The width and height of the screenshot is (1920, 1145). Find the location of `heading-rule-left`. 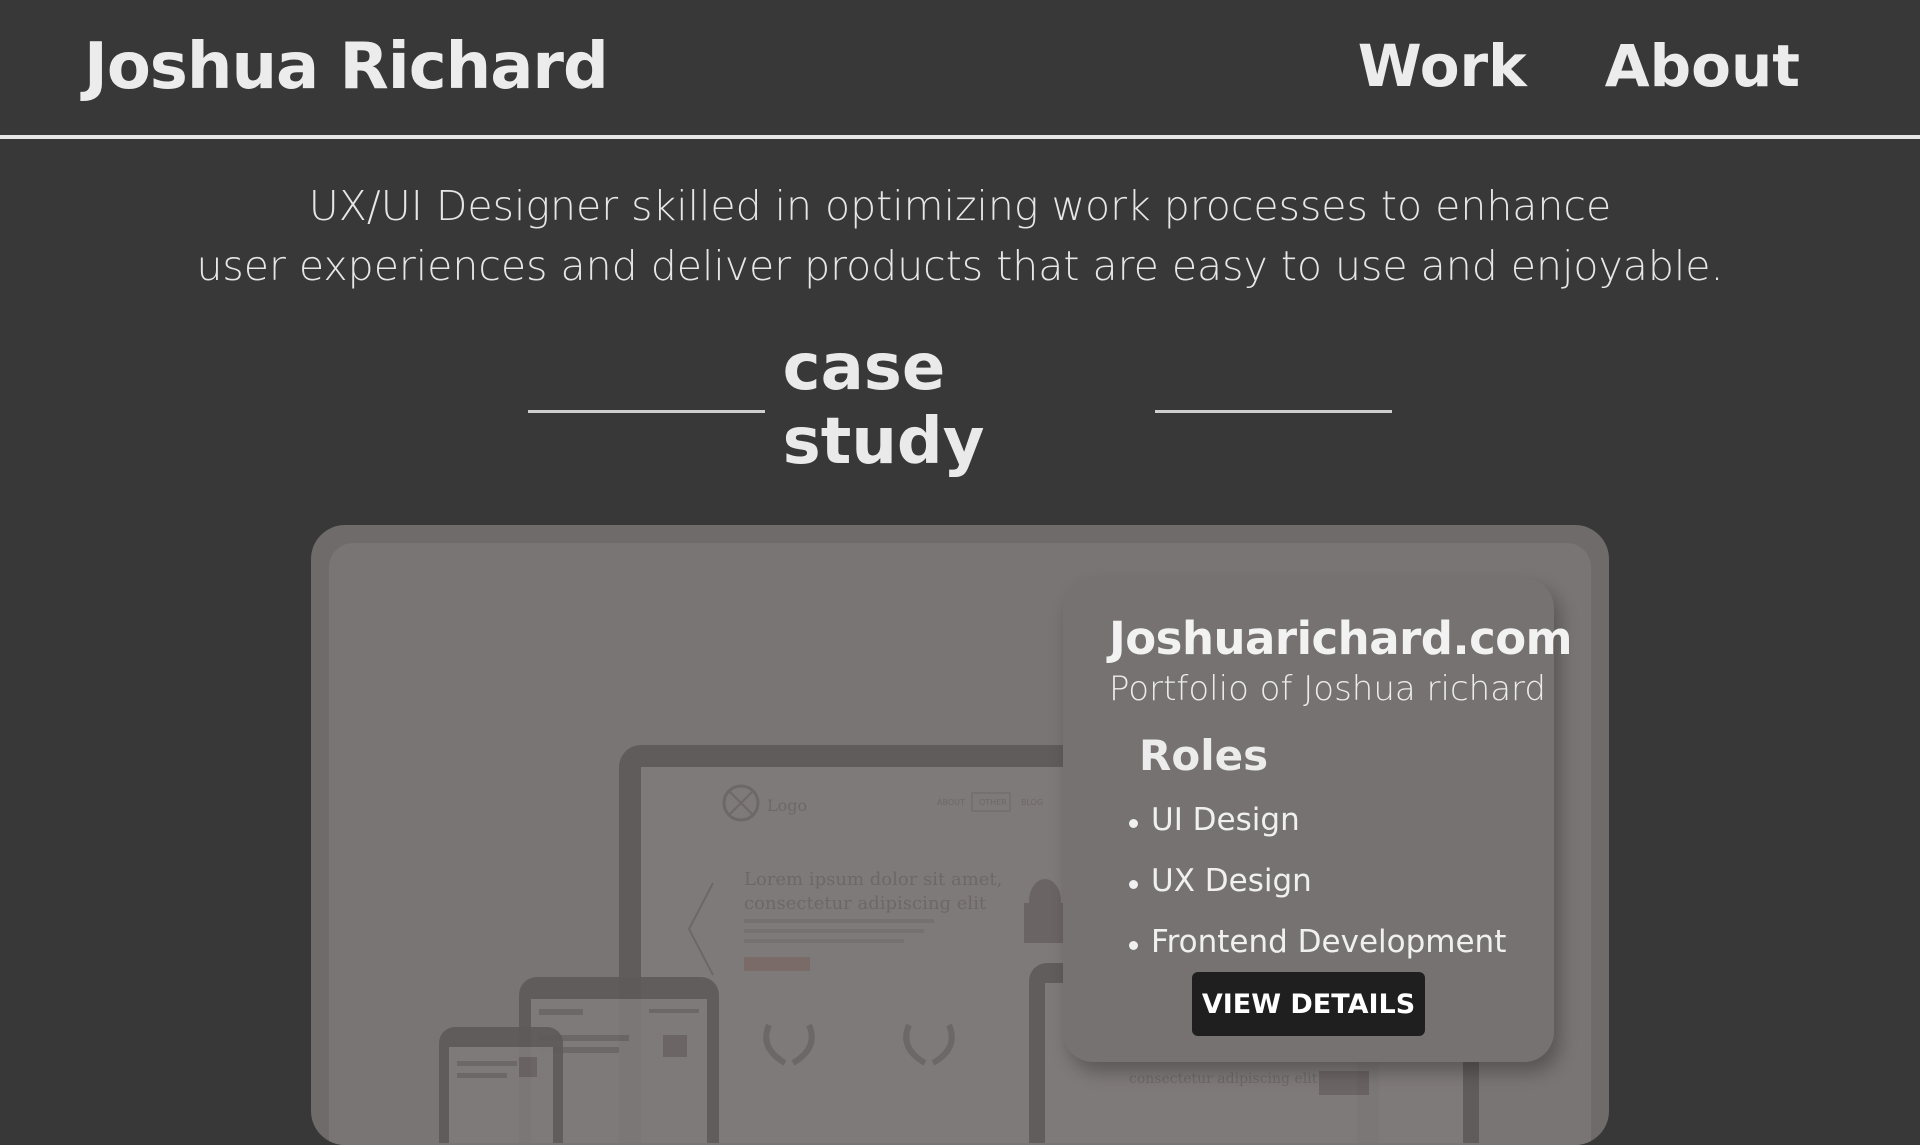

heading-rule-left is located at coordinates (646, 411).